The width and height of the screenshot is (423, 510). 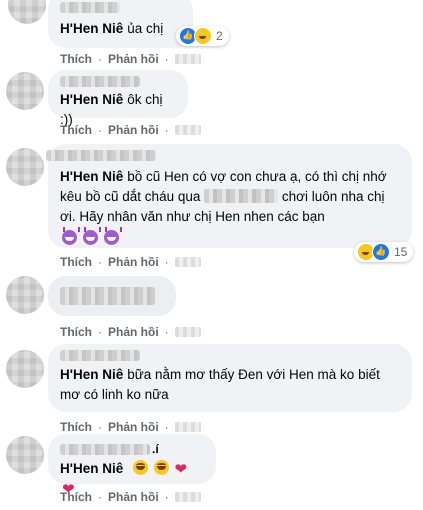 What do you see at coordinates (230, 238) in the screenshot?
I see `emoji-row` at bounding box center [230, 238].